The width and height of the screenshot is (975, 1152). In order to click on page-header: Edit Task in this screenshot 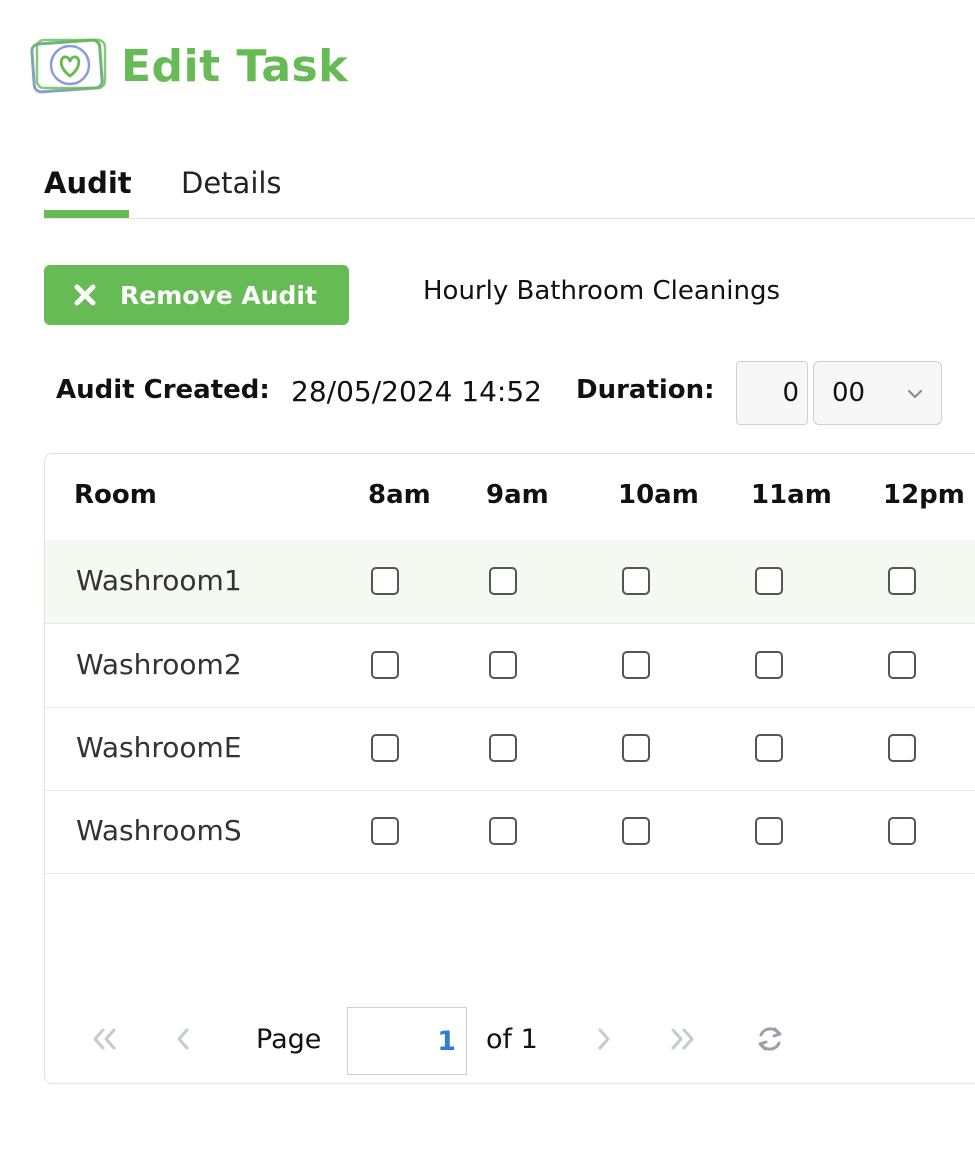, I will do `click(187, 66)`.